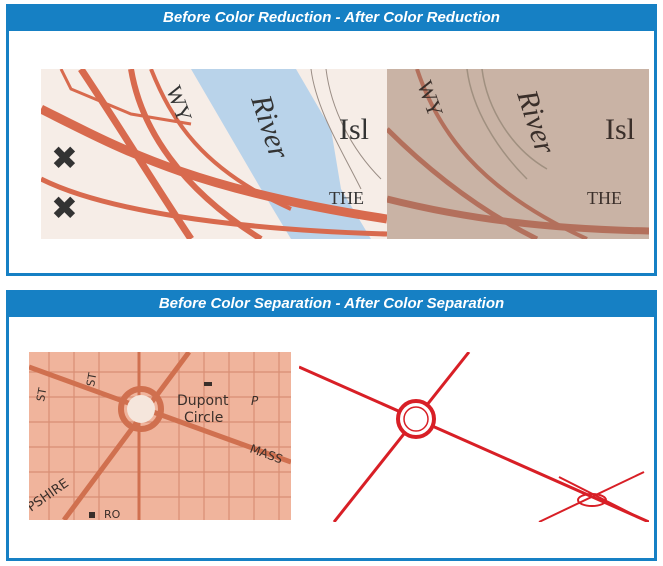 The width and height of the screenshot is (663, 566). Describe the element at coordinates (112, 514) in the screenshot. I see `label-ro: RO` at that location.